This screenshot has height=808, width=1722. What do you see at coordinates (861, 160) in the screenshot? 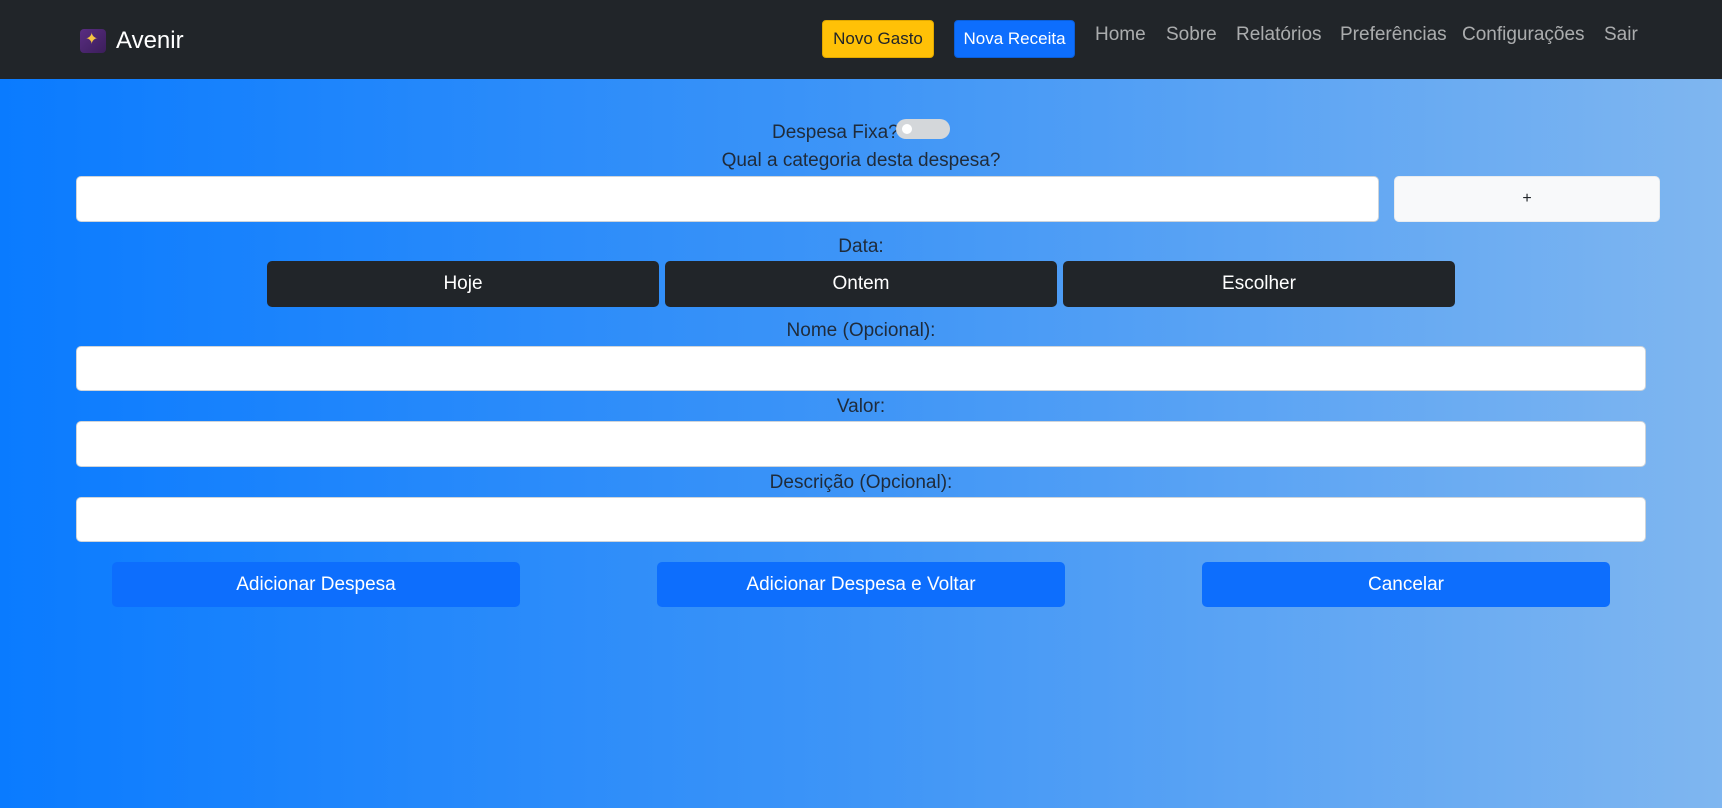
I see `category-label: Qual a categoria desta despesa?` at bounding box center [861, 160].